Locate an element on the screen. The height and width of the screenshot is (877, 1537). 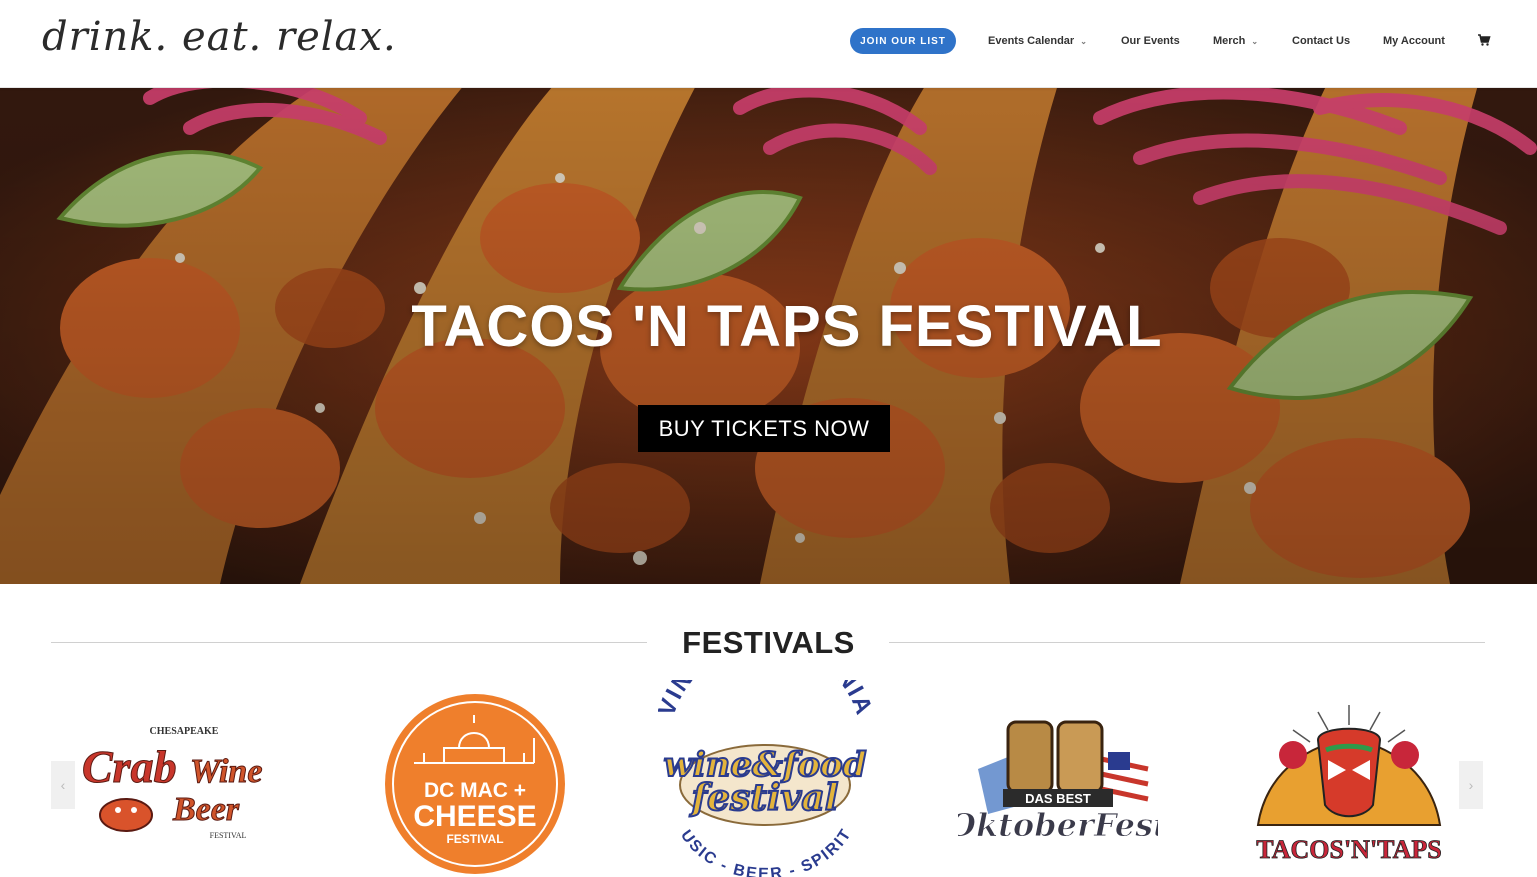
nav-events-calendar: Events Calendar ⌄ is located at coordinates (1037, 41).